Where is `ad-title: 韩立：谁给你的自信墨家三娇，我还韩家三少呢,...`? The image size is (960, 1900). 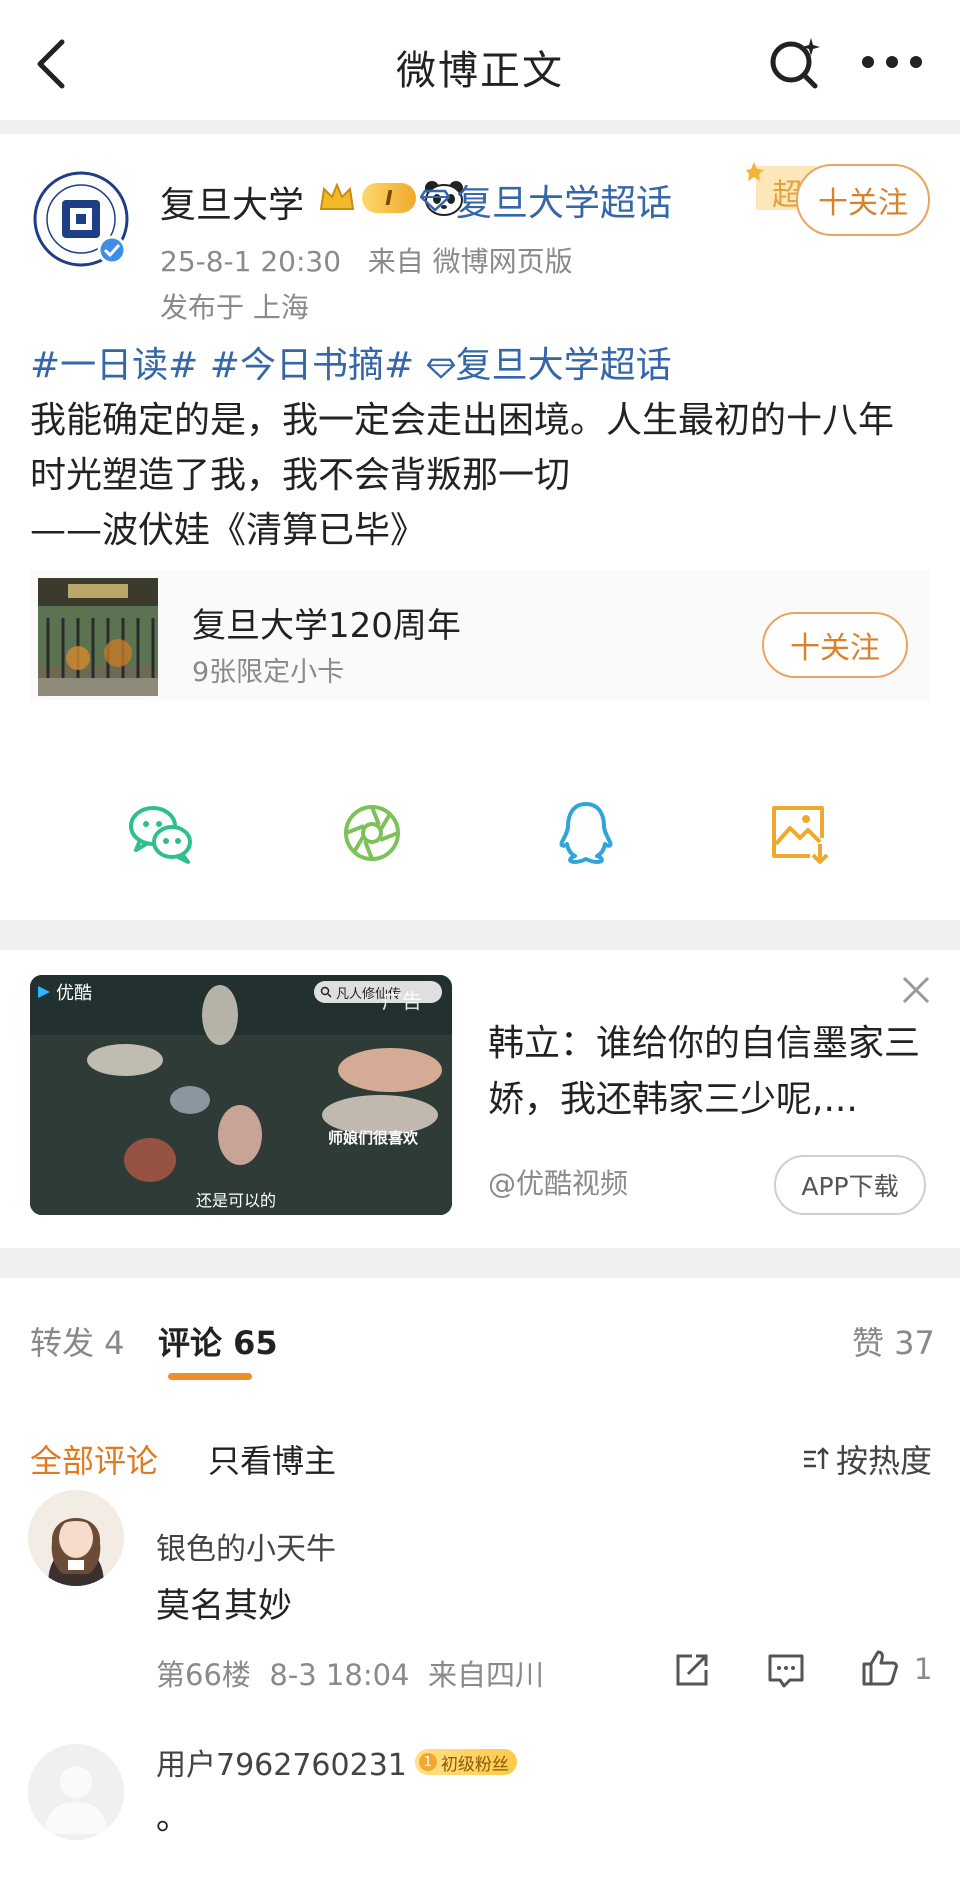
ad-title: 韩立：谁给你的自信墨家三娇，我还韩家三少呢,... is located at coordinates (708, 1072).